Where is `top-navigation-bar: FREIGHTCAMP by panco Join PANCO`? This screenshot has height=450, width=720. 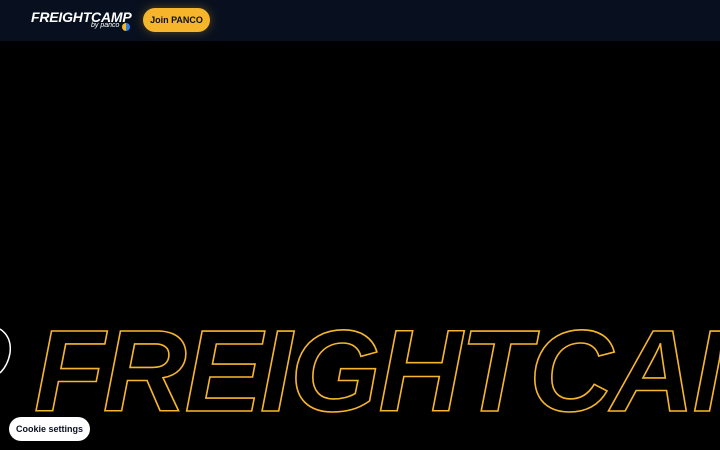 top-navigation-bar: FREIGHTCAMP by panco Join PANCO is located at coordinates (360, 20).